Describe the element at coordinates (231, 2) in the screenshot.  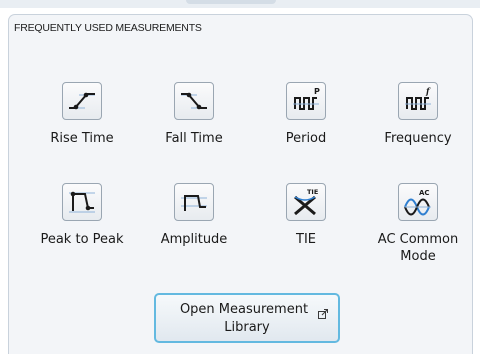
I see `top-strip-accent` at that location.